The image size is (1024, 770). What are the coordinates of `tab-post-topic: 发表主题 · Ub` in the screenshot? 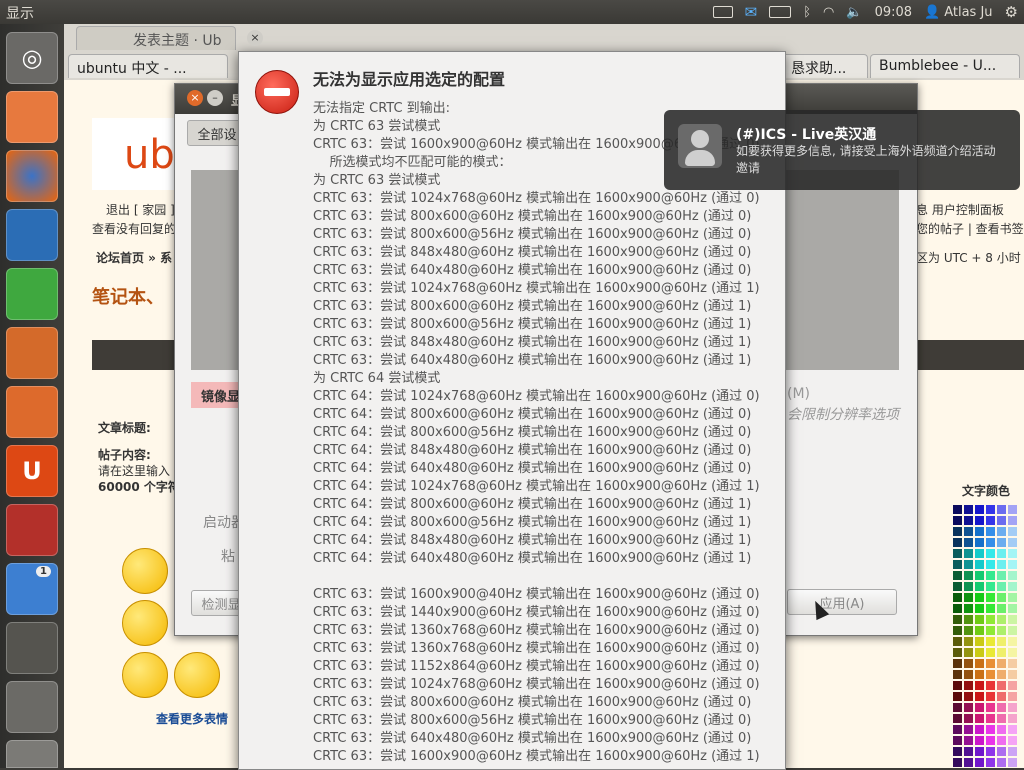 It's located at (156, 38).